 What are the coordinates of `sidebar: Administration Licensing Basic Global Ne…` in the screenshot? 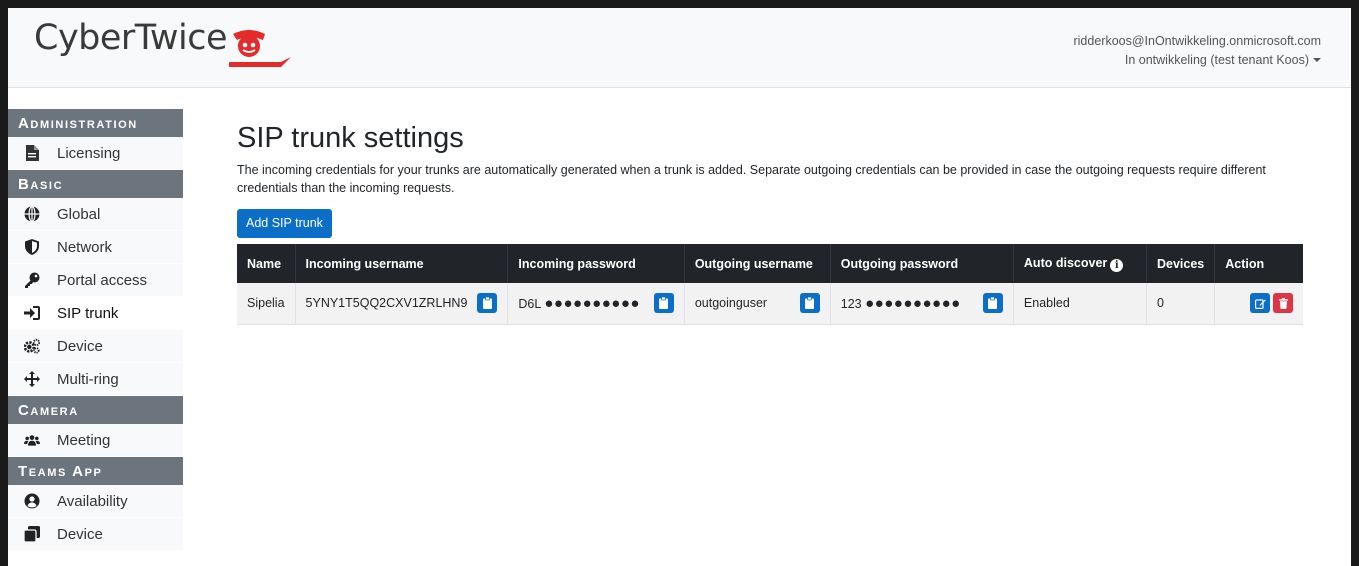 It's located at (95, 330).